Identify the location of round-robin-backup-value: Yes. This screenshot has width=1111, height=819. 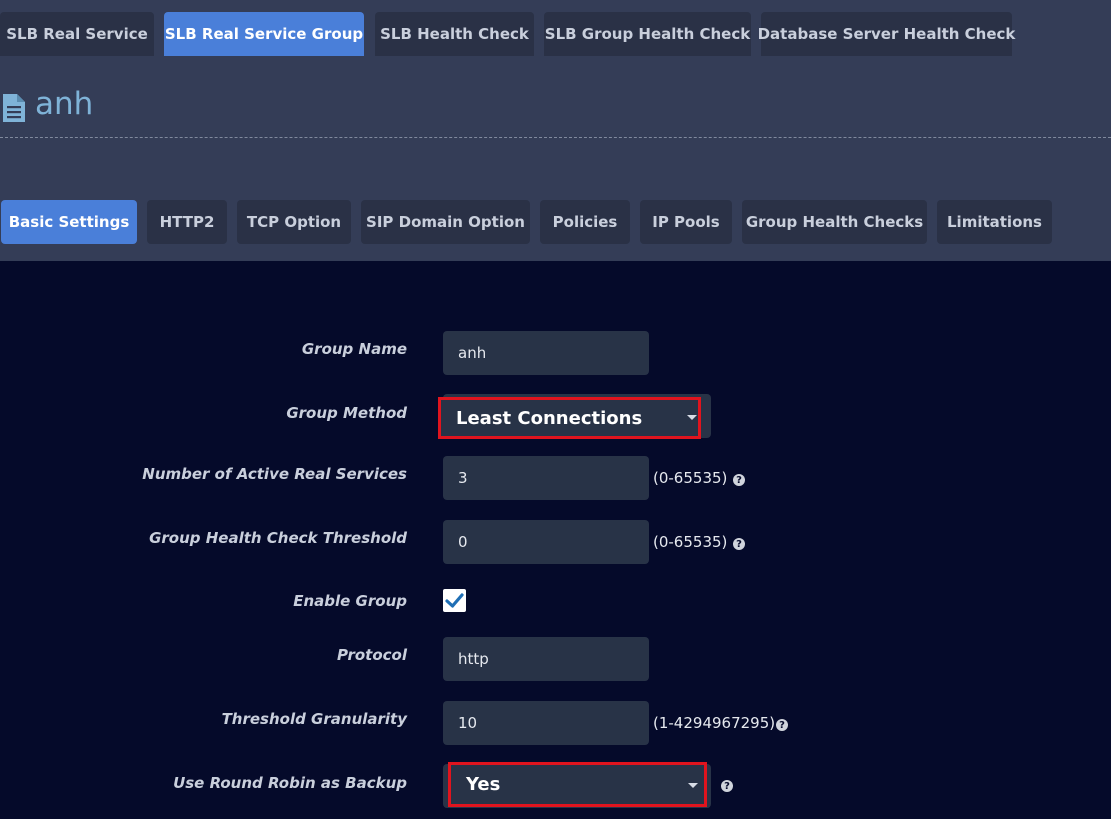
(483, 784).